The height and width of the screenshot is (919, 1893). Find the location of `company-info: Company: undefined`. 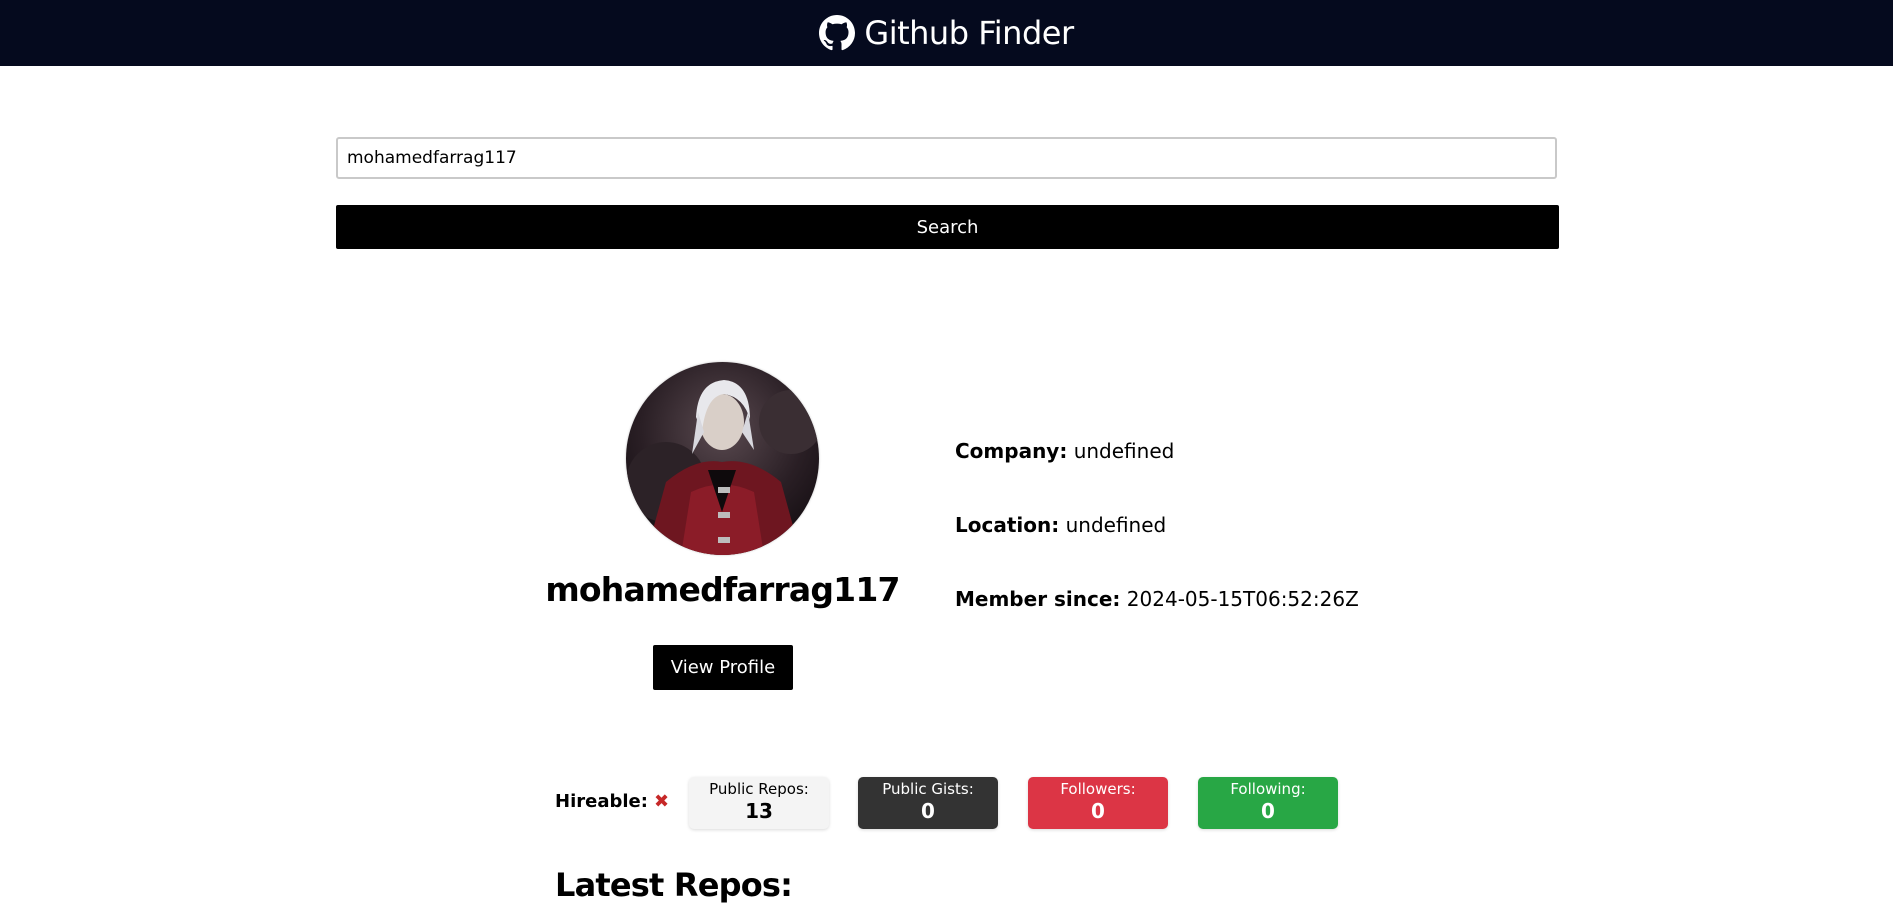

company-info: Company: undefined is located at coordinates (1064, 451).